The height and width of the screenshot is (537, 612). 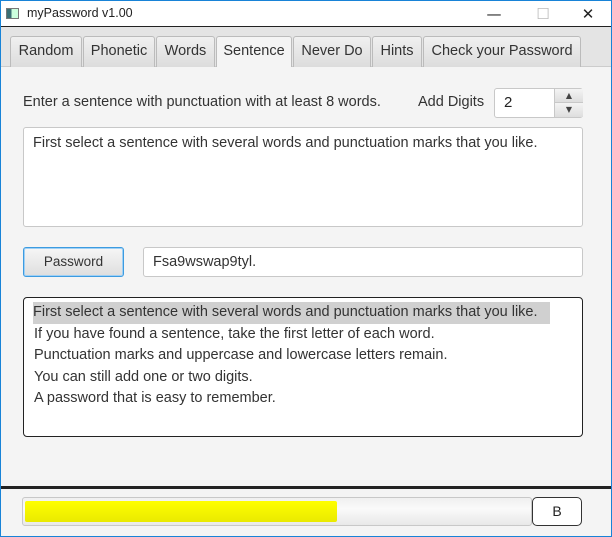 I want to click on strength-progress-fill, so click(x=181, y=511).